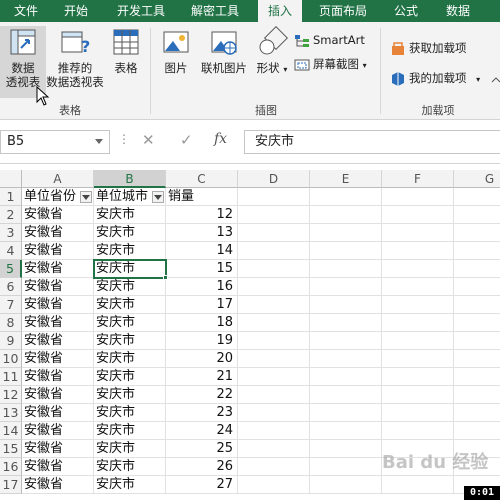 The height and width of the screenshot is (500, 500). What do you see at coordinates (58, 485) in the screenshot?
I see `cell-a17: 安徽省` at bounding box center [58, 485].